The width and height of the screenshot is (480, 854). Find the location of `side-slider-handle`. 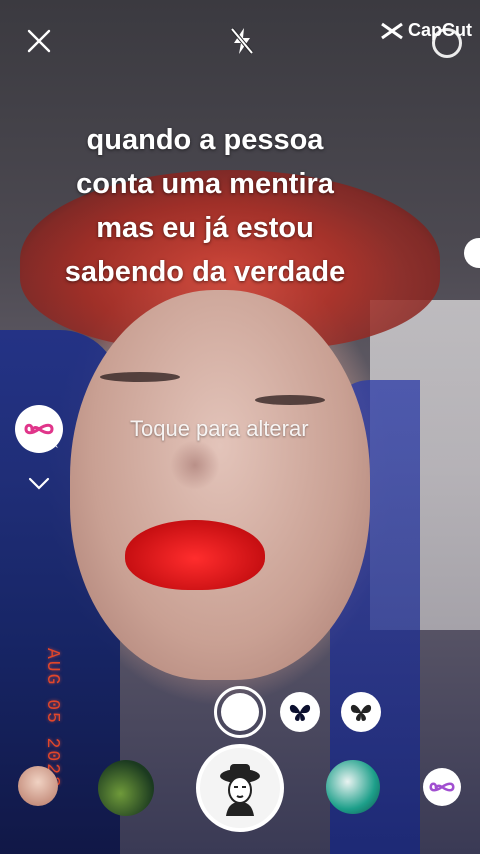

side-slider-handle is located at coordinates (472, 253).